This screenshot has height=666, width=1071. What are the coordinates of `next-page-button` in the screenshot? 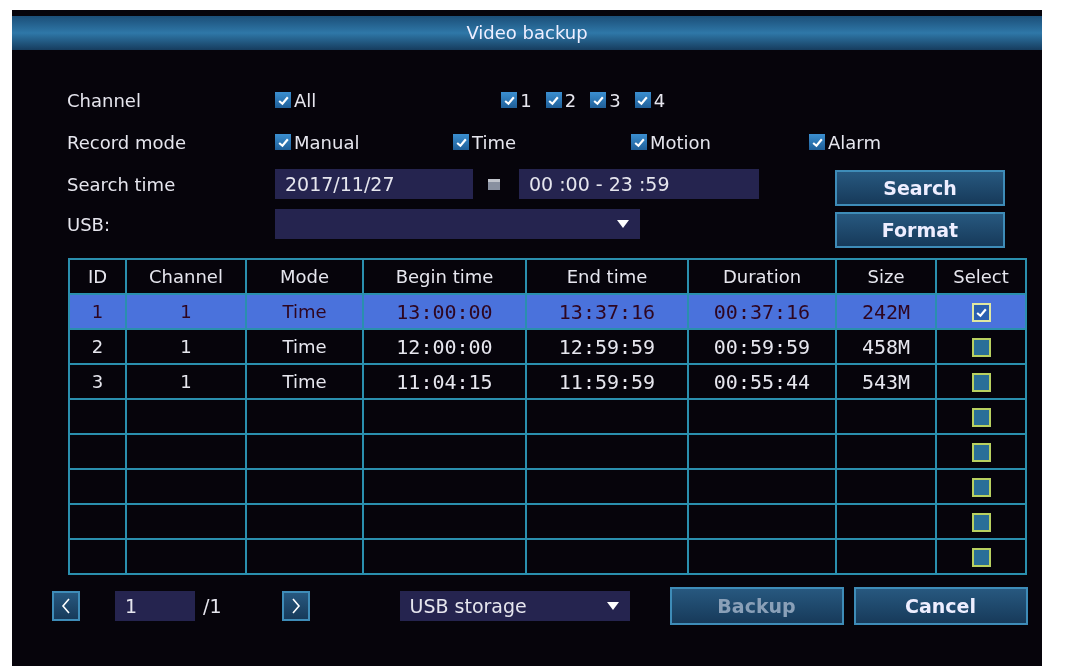 It's located at (295, 606).